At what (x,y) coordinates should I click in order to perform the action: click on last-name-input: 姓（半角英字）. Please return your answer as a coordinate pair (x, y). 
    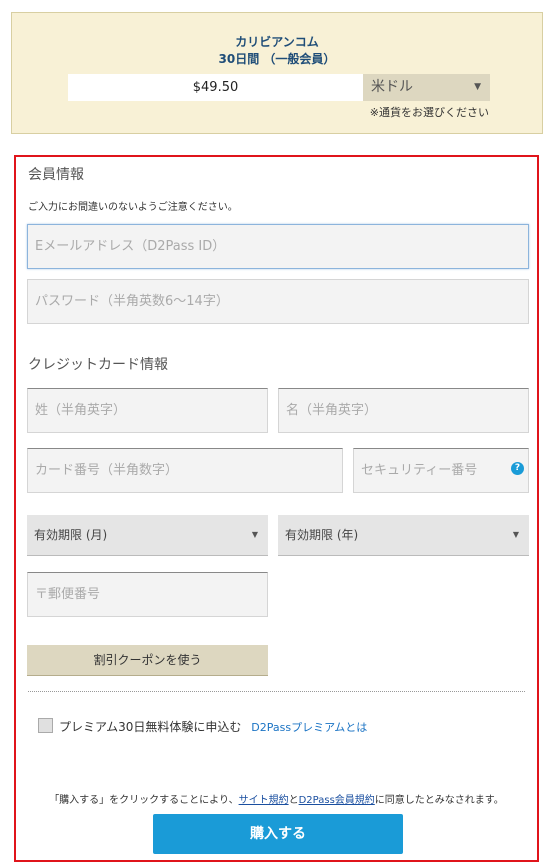
    Looking at the image, I should click on (147, 410).